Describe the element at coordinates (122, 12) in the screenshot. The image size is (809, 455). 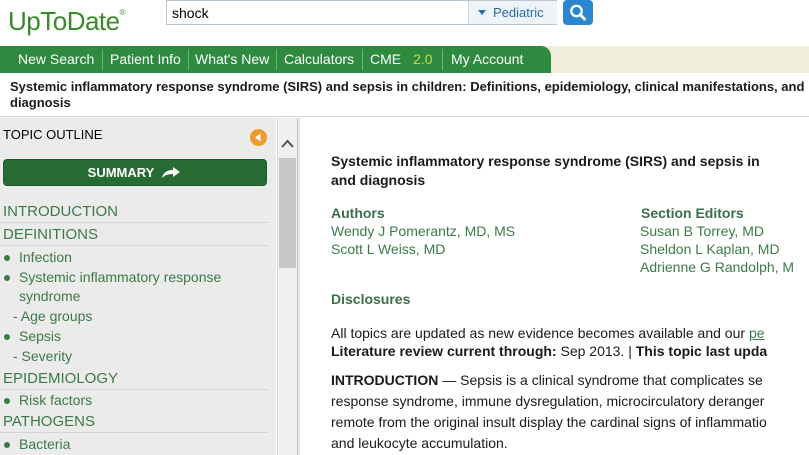
I see `registered-mark: ®` at that location.